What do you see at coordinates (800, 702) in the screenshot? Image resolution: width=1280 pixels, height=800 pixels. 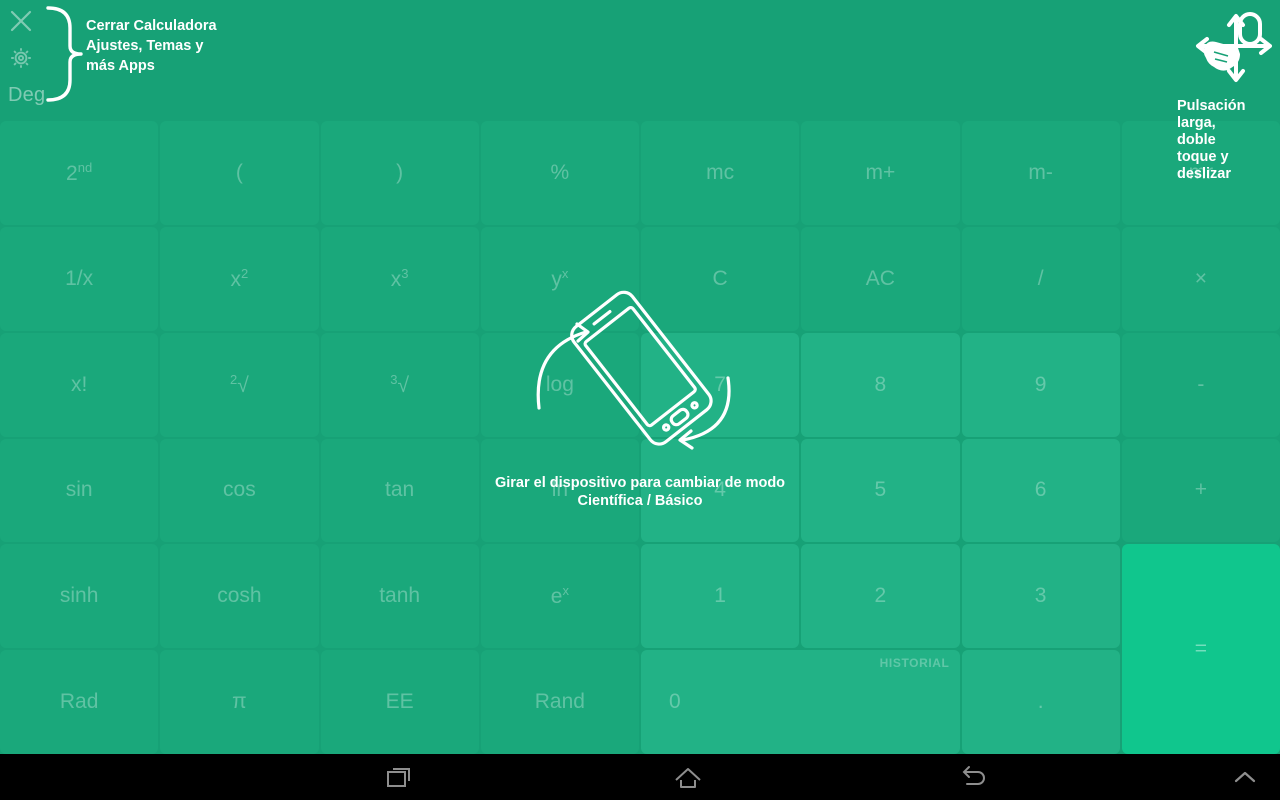 I see `key-digit-0: 0 HISTORIAL` at bounding box center [800, 702].